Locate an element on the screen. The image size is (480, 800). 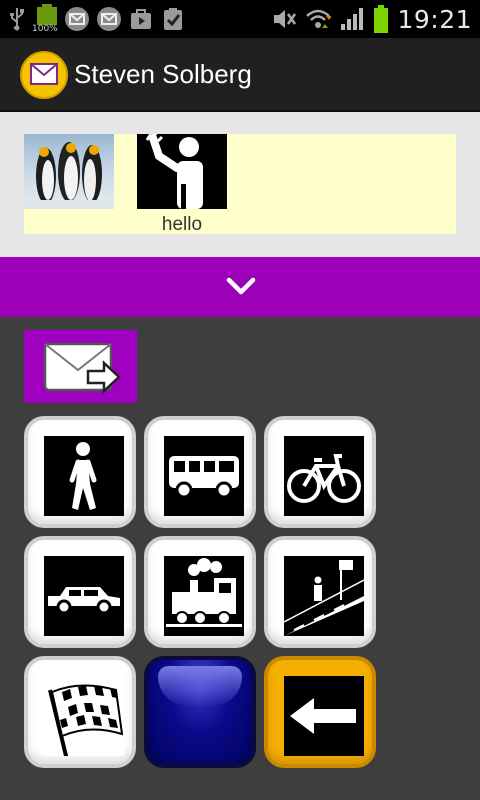
mute-icon is located at coordinates (285, 19).